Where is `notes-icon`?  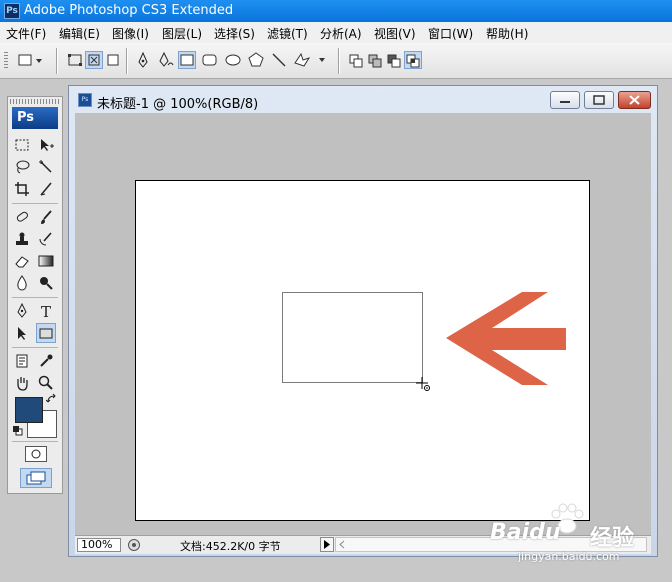
notes-icon is located at coordinates (22, 361).